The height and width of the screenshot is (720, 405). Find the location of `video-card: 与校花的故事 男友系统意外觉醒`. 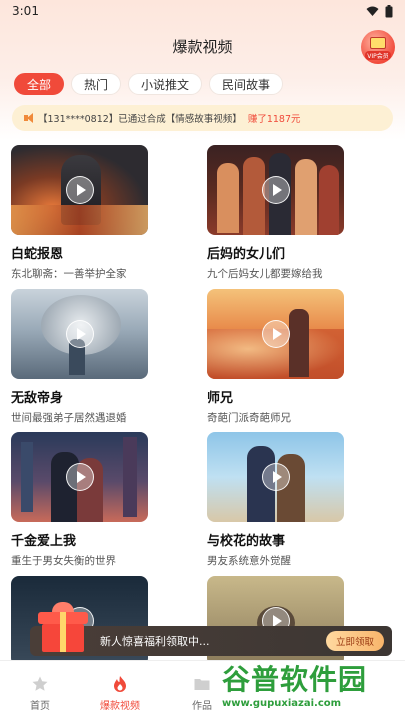

video-card: 与校花的故事 男友系统意外觉醒 is located at coordinates (275, 500).